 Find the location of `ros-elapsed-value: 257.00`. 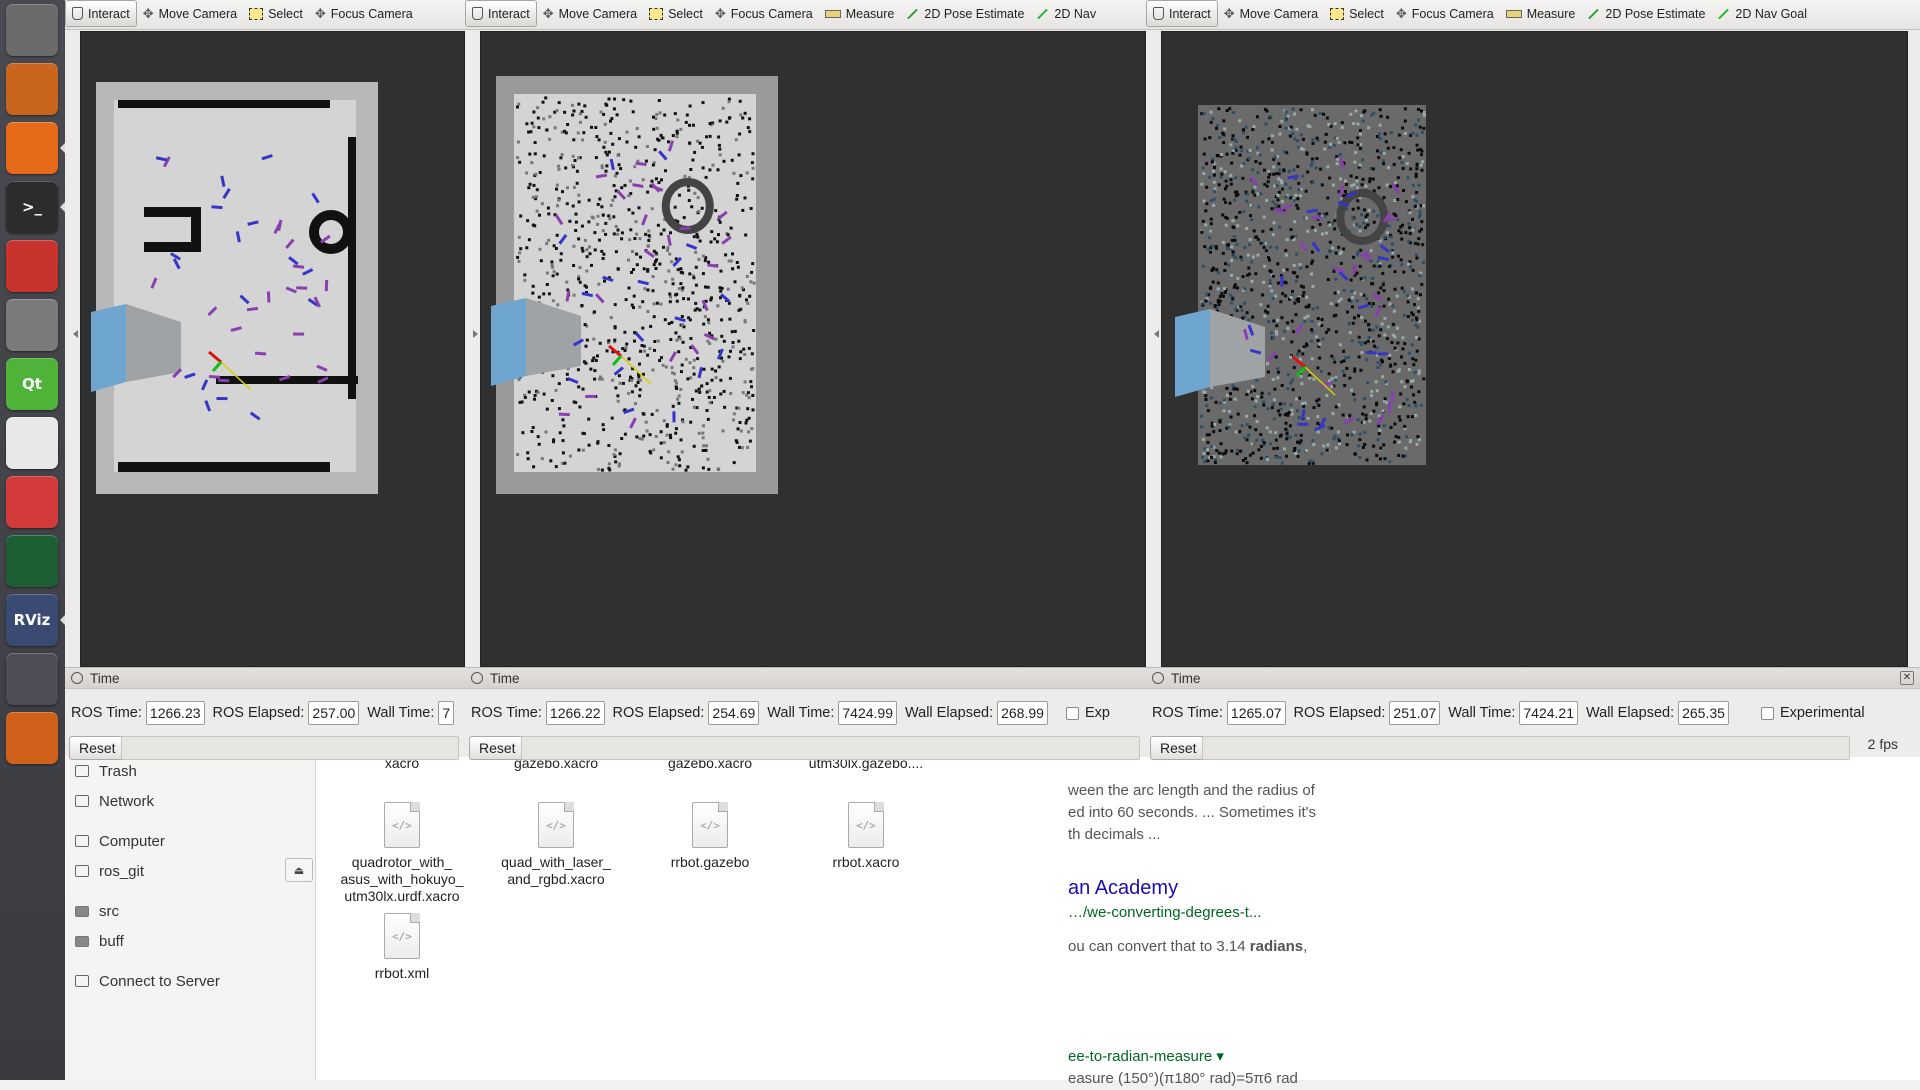

ros-elapsed-value: 257.00 is located at coordinates (333, 713).